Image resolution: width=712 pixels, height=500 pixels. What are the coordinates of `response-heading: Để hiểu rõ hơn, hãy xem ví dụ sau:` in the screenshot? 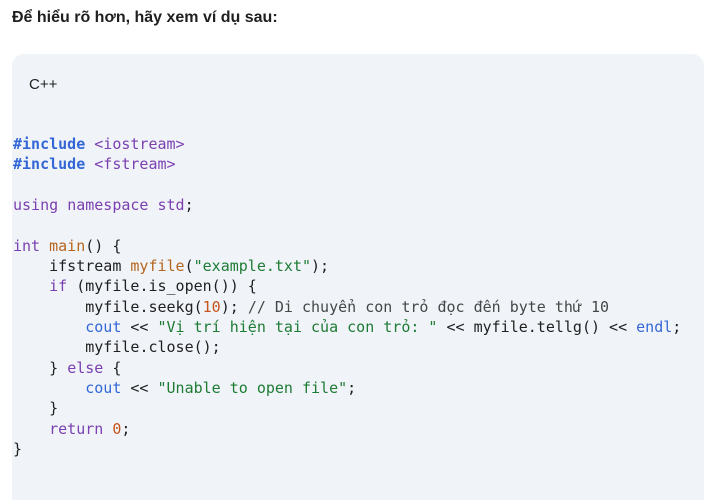 It's located at (145, 17).